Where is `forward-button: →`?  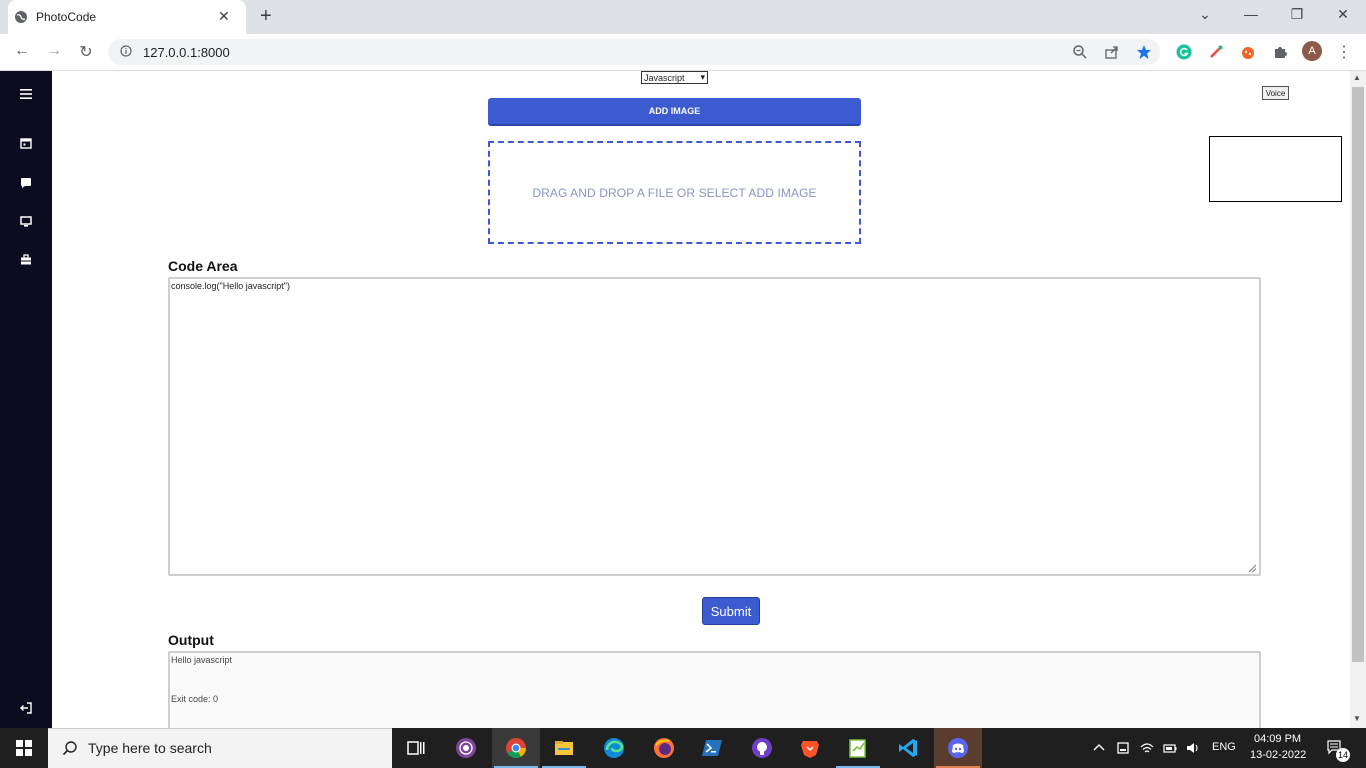
forward-button: → is located at coordinates (54, 51).